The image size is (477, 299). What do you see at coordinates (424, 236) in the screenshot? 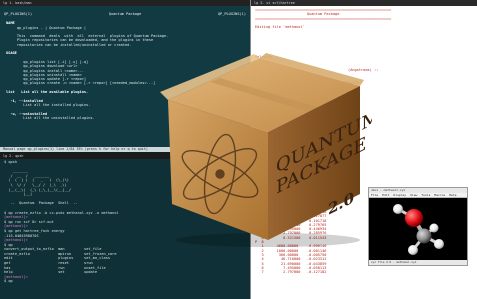
I see `carbon-atom` at bounding box center [424, 236].